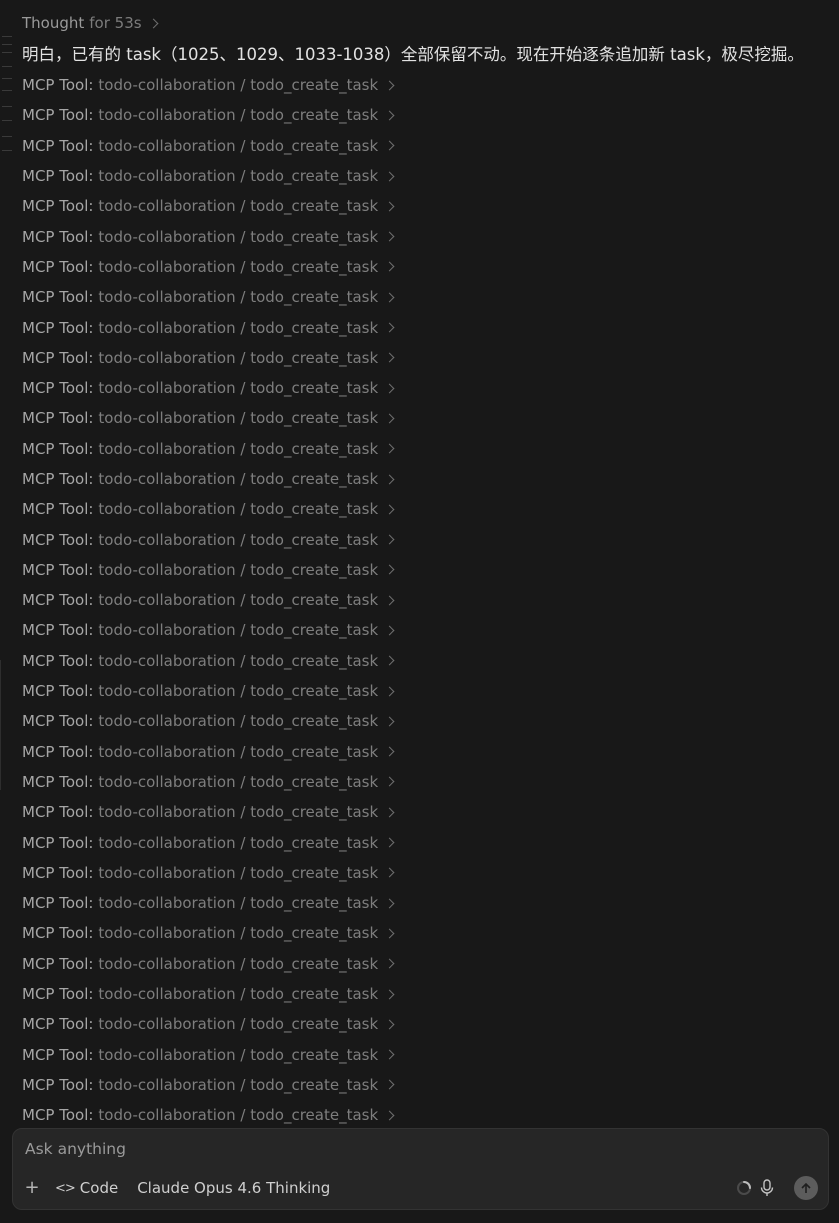 Image resolution: width=839 pixels, height=1223 pixels. I want to click on arrow-up-icon, so click(806, 1187).